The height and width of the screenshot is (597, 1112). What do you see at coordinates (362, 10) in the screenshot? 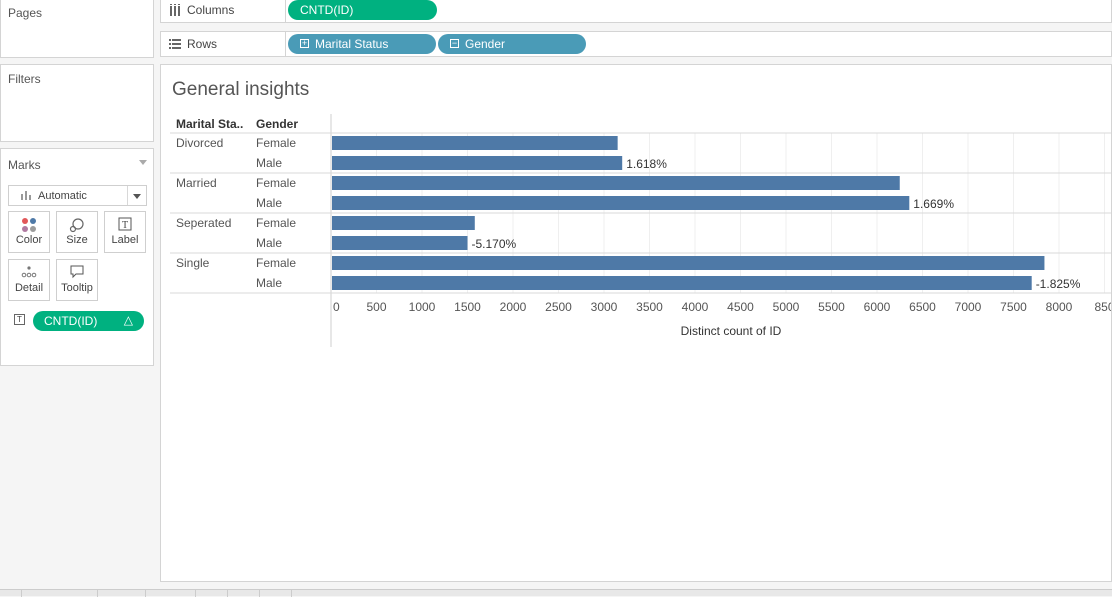
I see `columns-cntd-pill: CNTD(ID)` at bounding box center [362, 10].